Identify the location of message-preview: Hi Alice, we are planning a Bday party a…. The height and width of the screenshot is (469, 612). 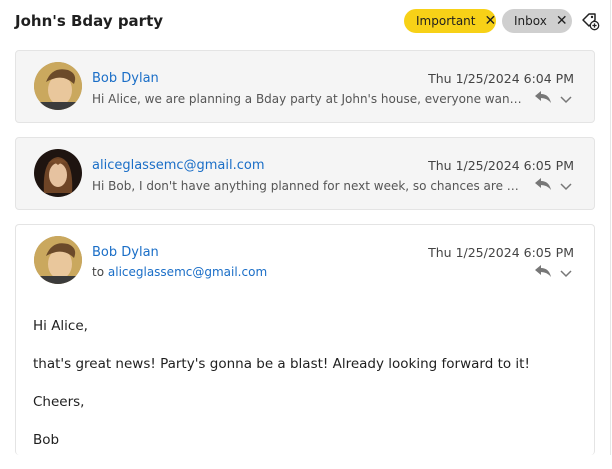
(307, 99).